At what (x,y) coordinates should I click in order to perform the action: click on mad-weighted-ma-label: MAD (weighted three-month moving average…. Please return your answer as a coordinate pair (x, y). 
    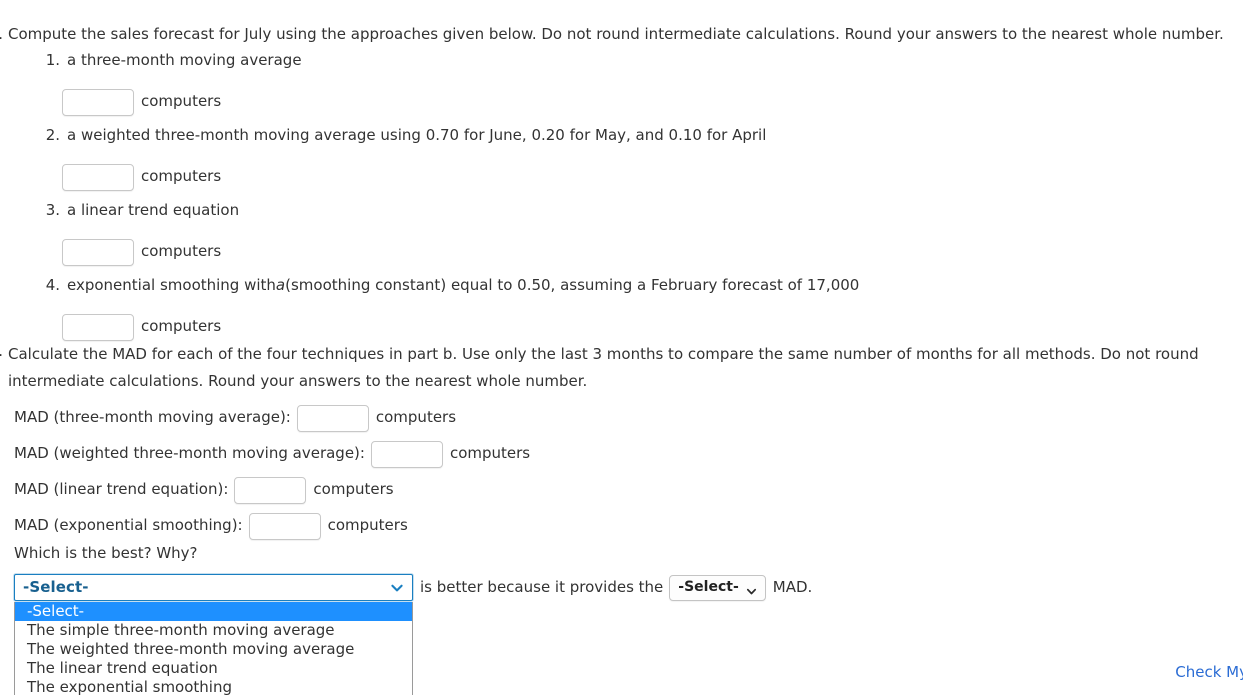
    Looking at the image, I should click on (189, 453).